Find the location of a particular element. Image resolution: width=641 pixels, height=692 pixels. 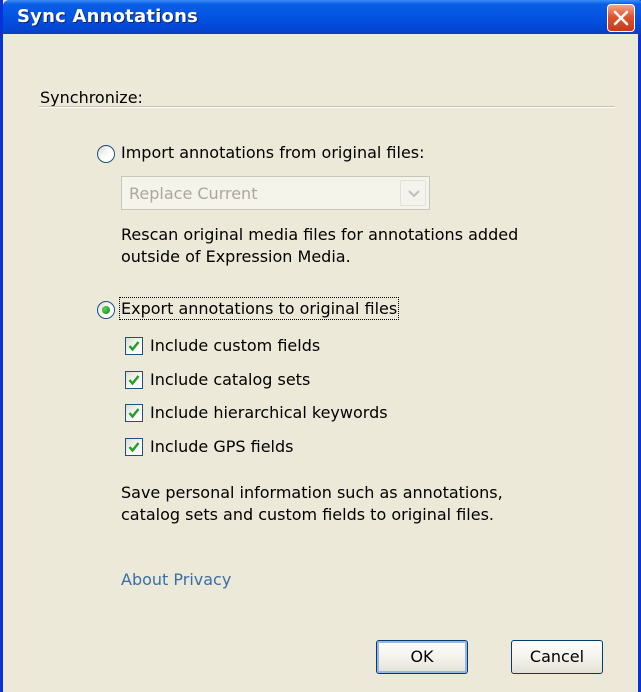

import-description-line-2: outside of Expression Media. is located at coordinates (236, 256).